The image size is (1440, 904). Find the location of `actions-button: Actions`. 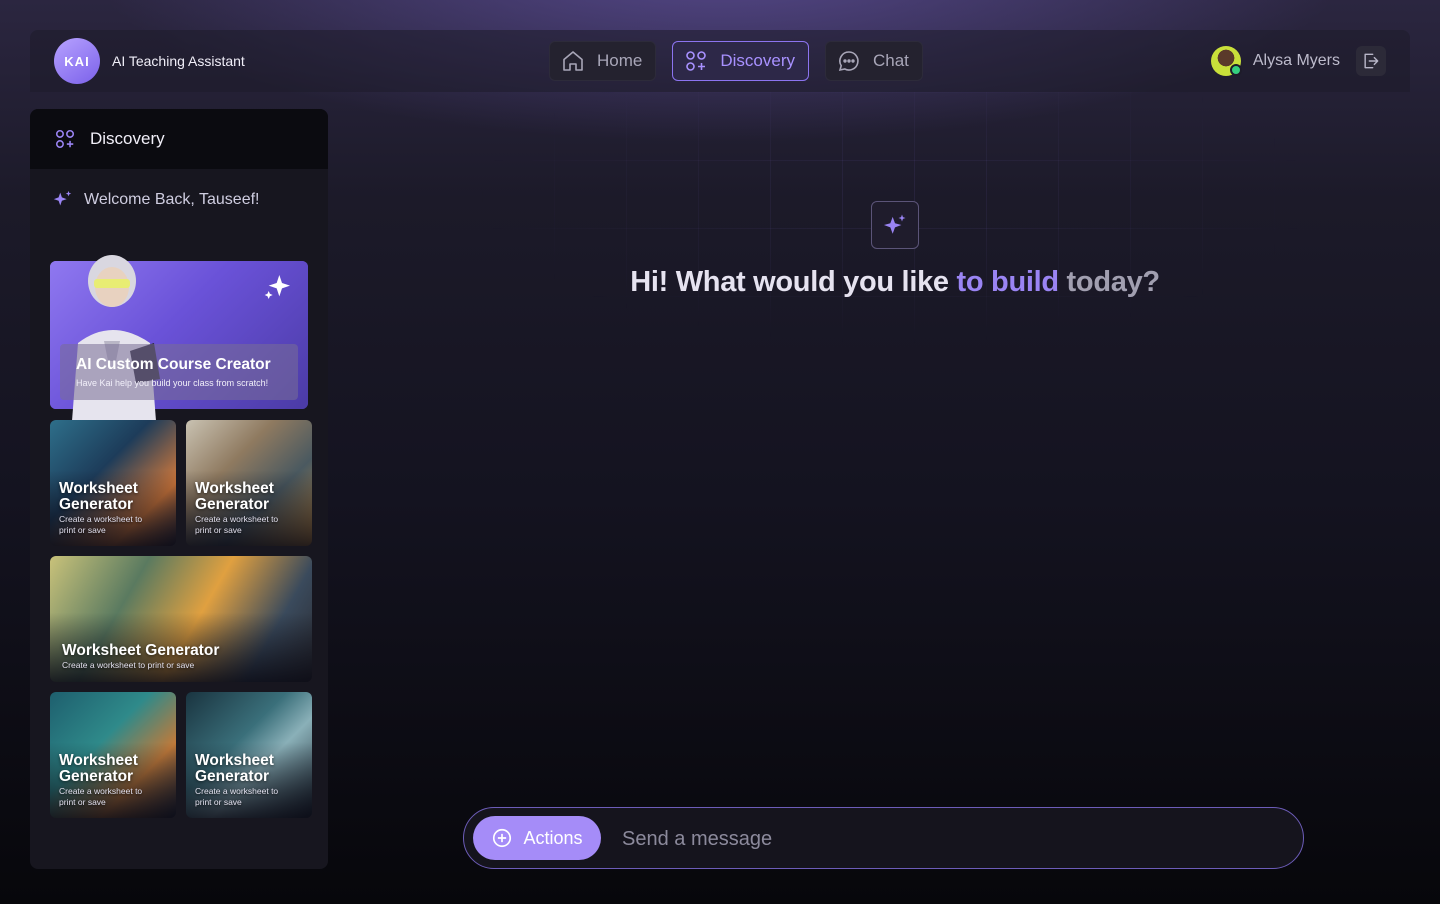

actions-button: Actions is located at coordinates (537, 838).